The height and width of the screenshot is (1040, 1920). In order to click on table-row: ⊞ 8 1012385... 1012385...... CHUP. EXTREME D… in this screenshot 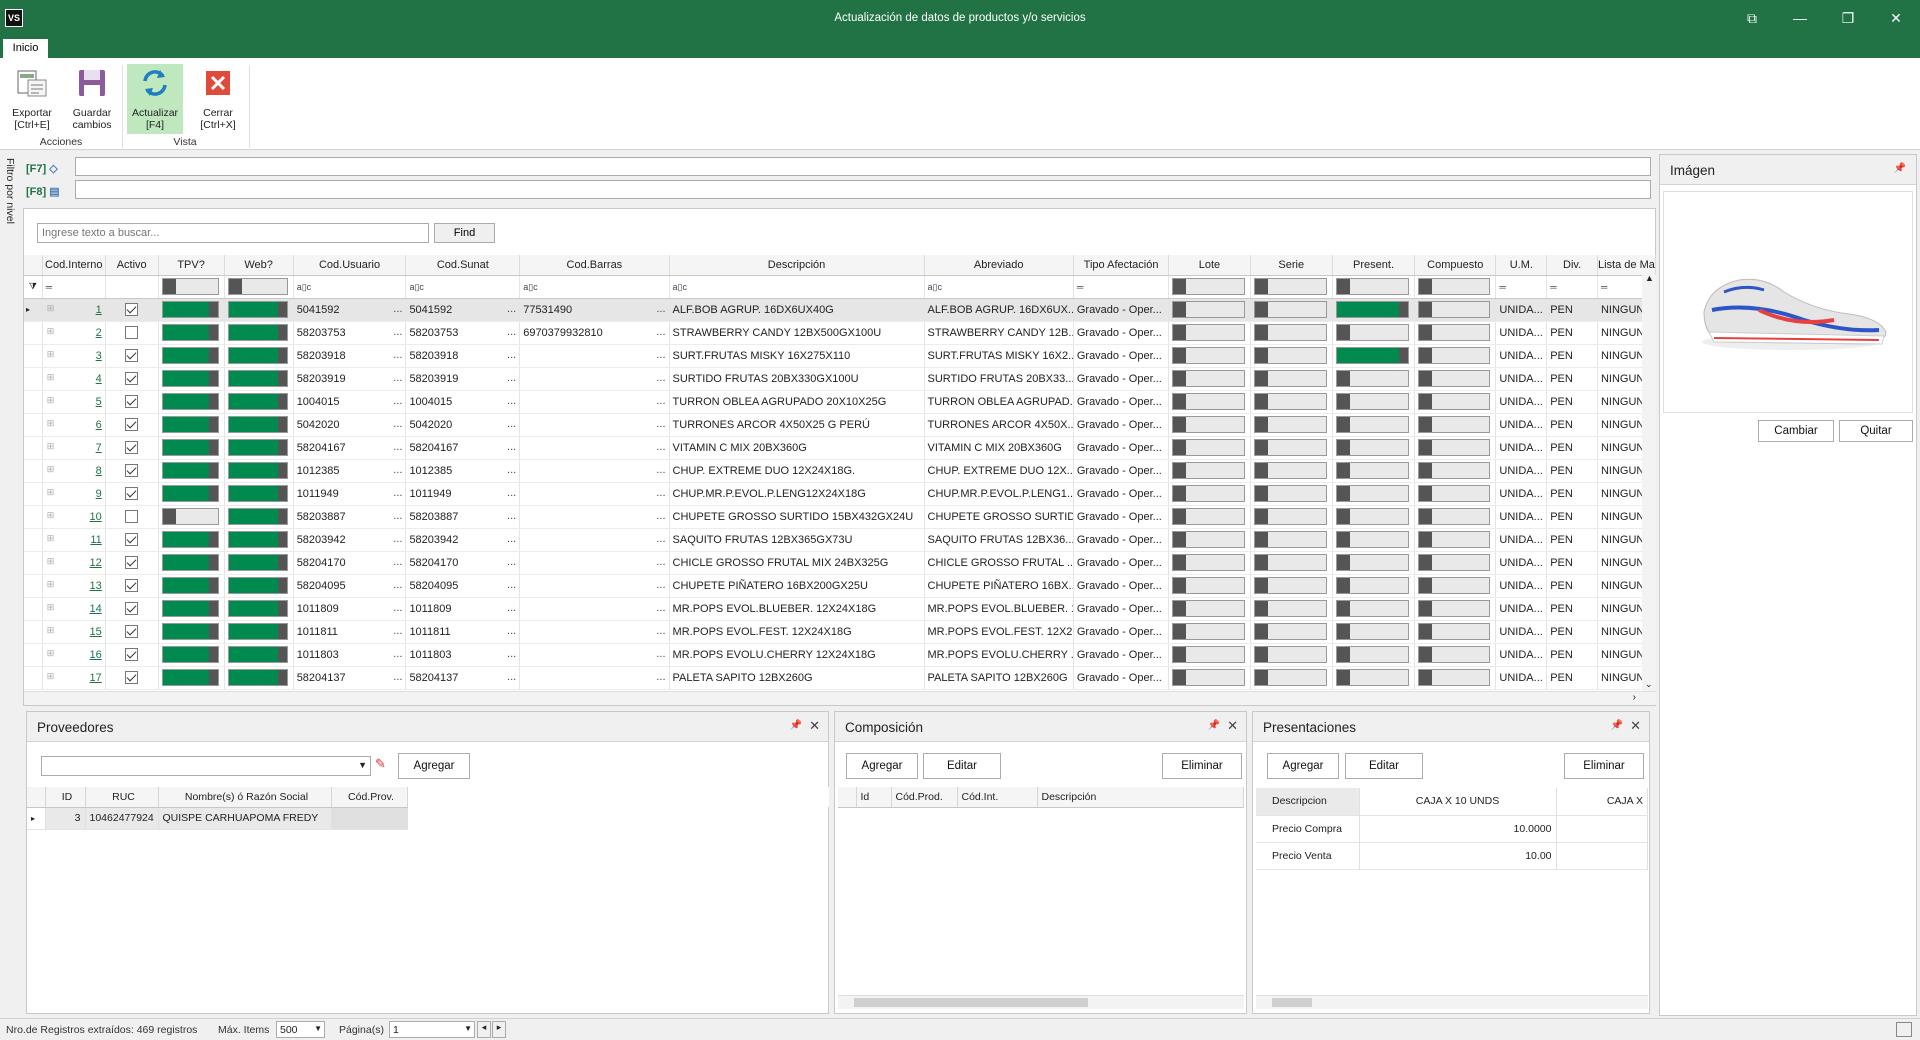, I will do `click(840, 471)`.